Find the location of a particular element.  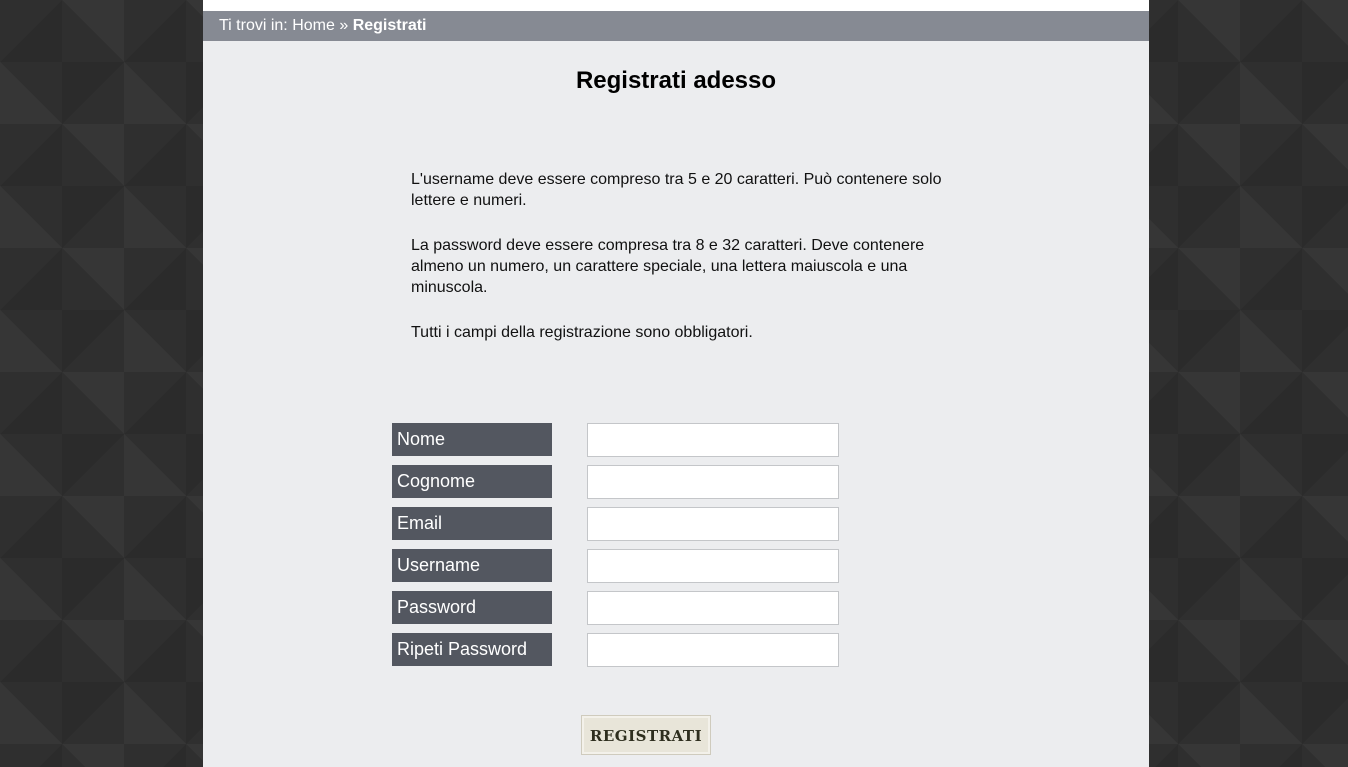

password-input is located at coordinates (713, 608).